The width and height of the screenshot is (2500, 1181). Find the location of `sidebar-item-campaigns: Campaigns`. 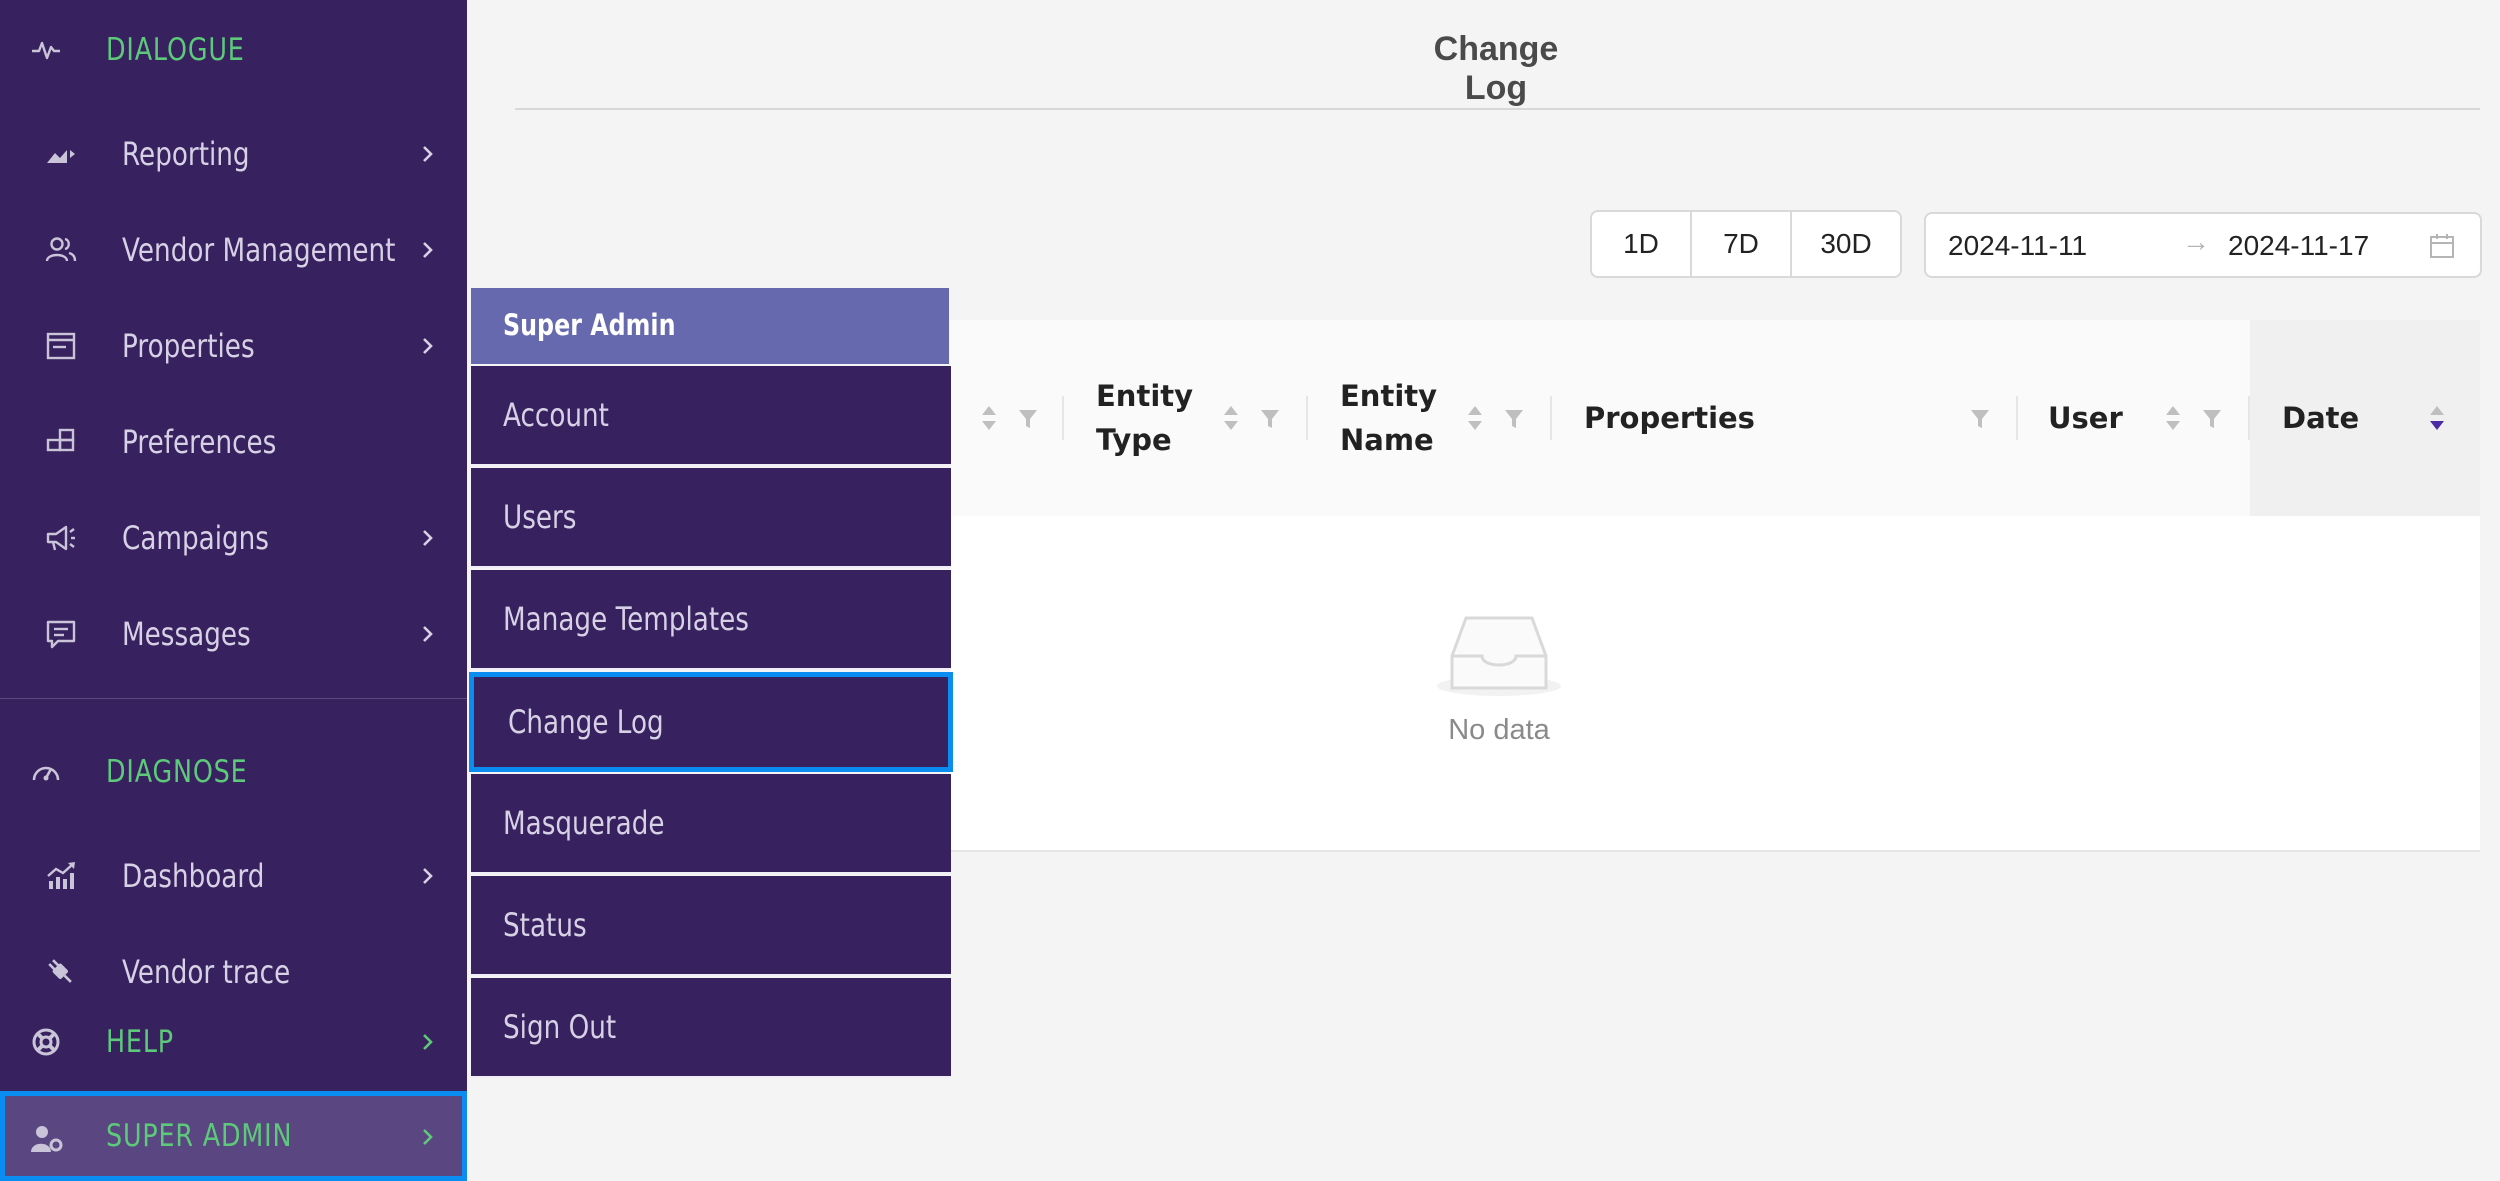

sidebar-item-campaigns: Campaigns is located at coordinates (233, 538).